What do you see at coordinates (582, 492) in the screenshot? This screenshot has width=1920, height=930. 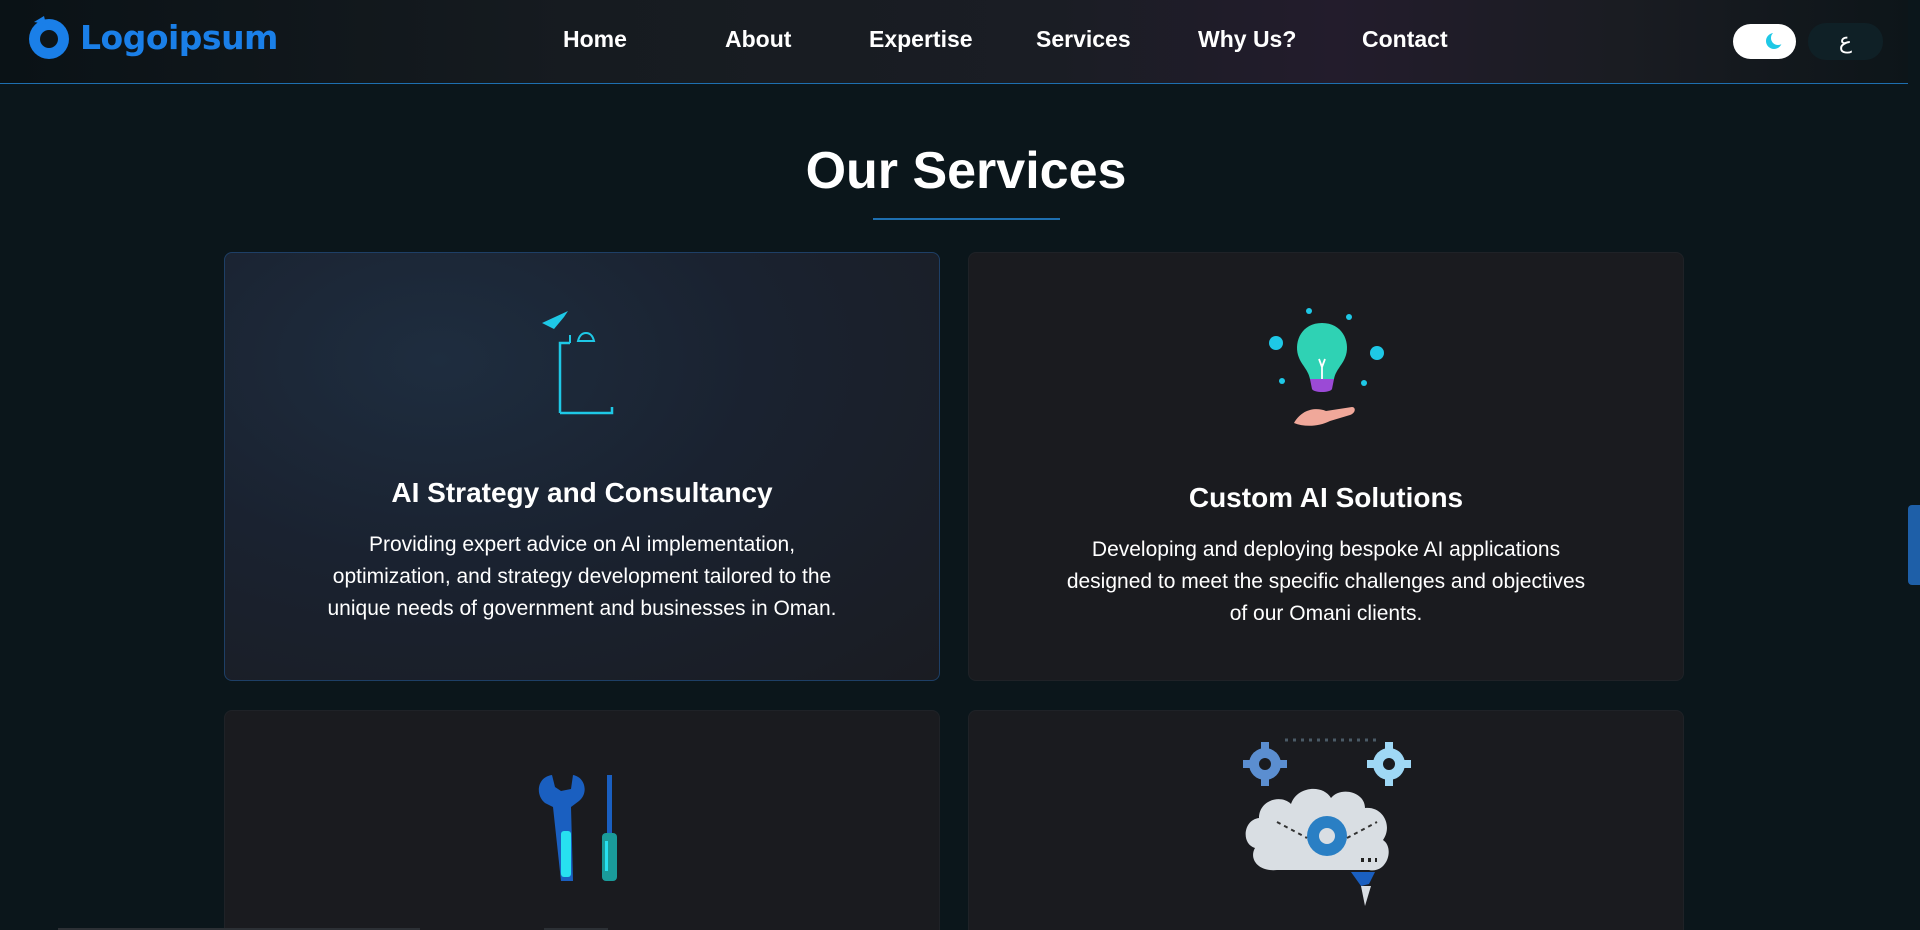 I see `service-card-title: AI Strategy and Consultancy` at bounding box center [582, 492].